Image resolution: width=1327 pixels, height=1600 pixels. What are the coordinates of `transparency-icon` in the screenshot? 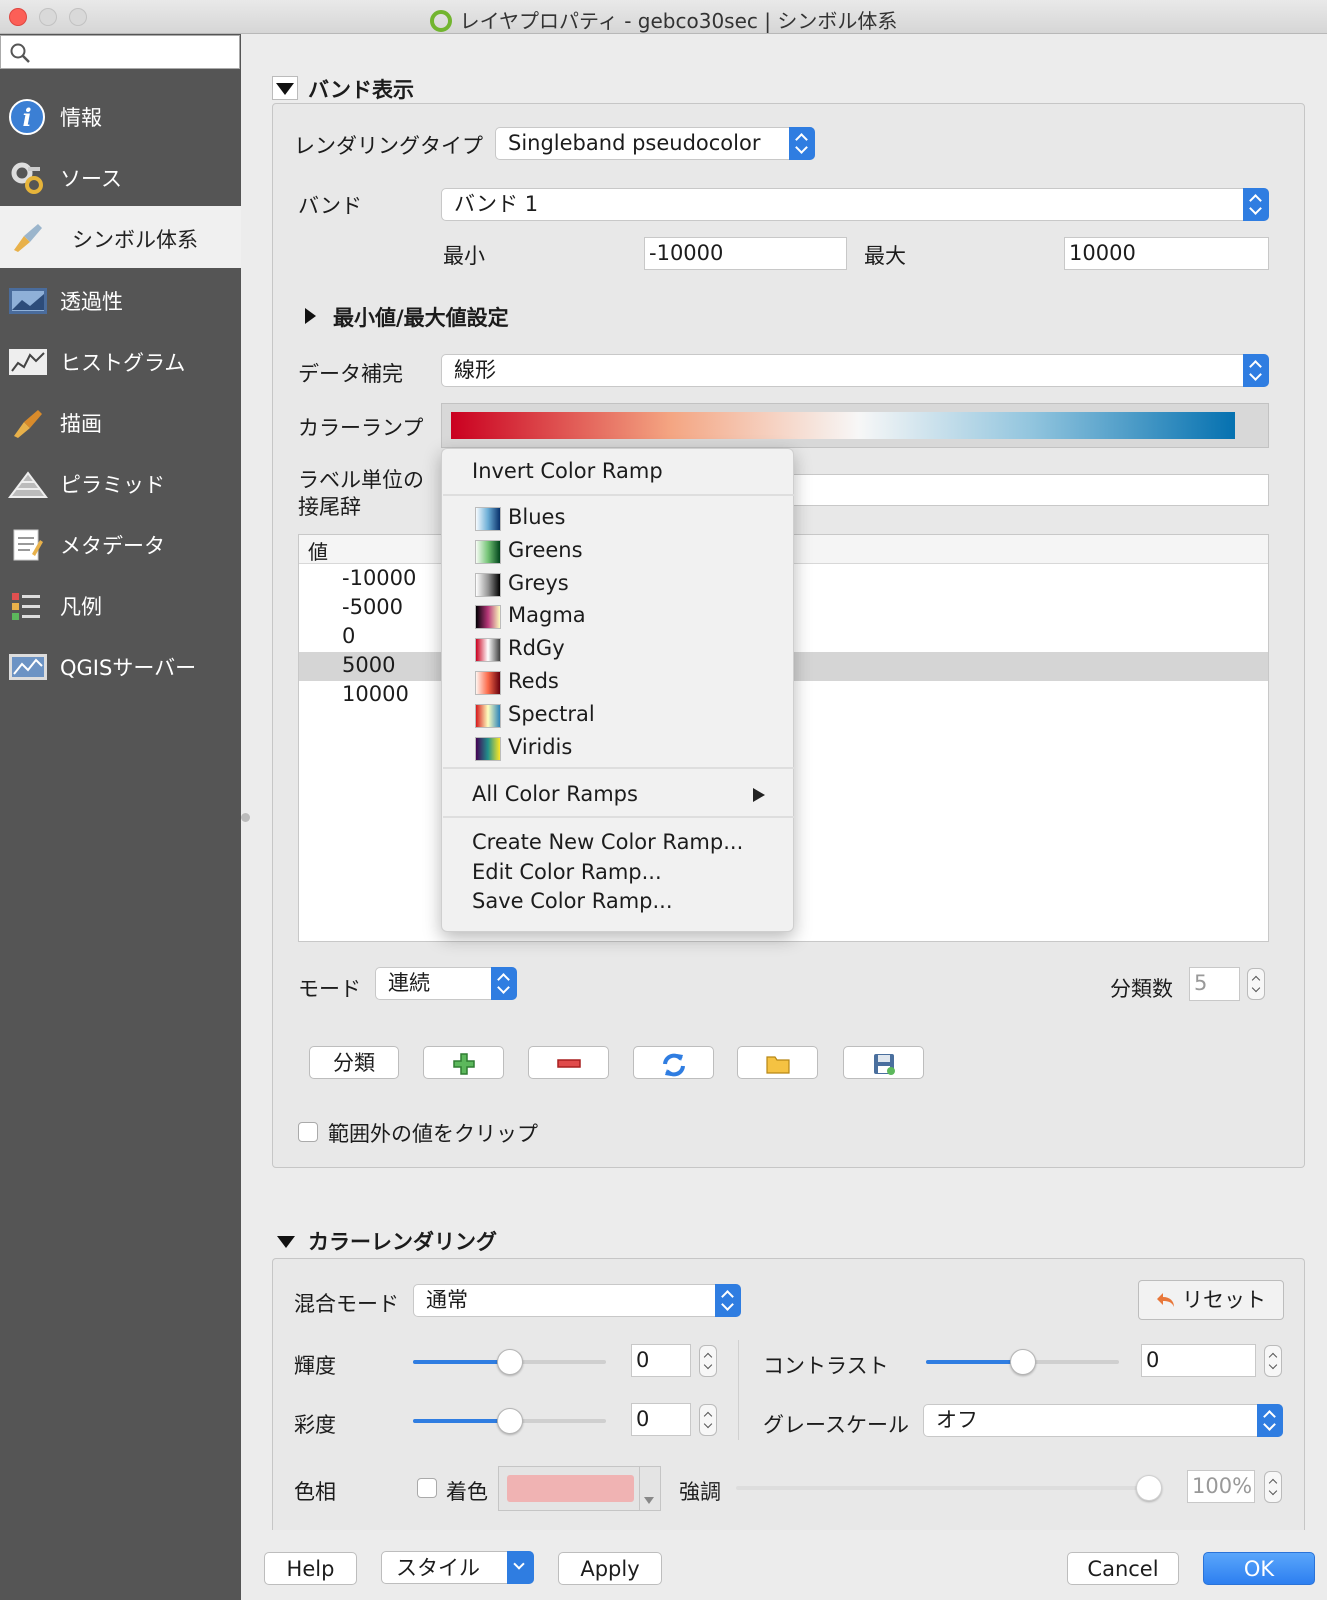 It's located at (27, 299).